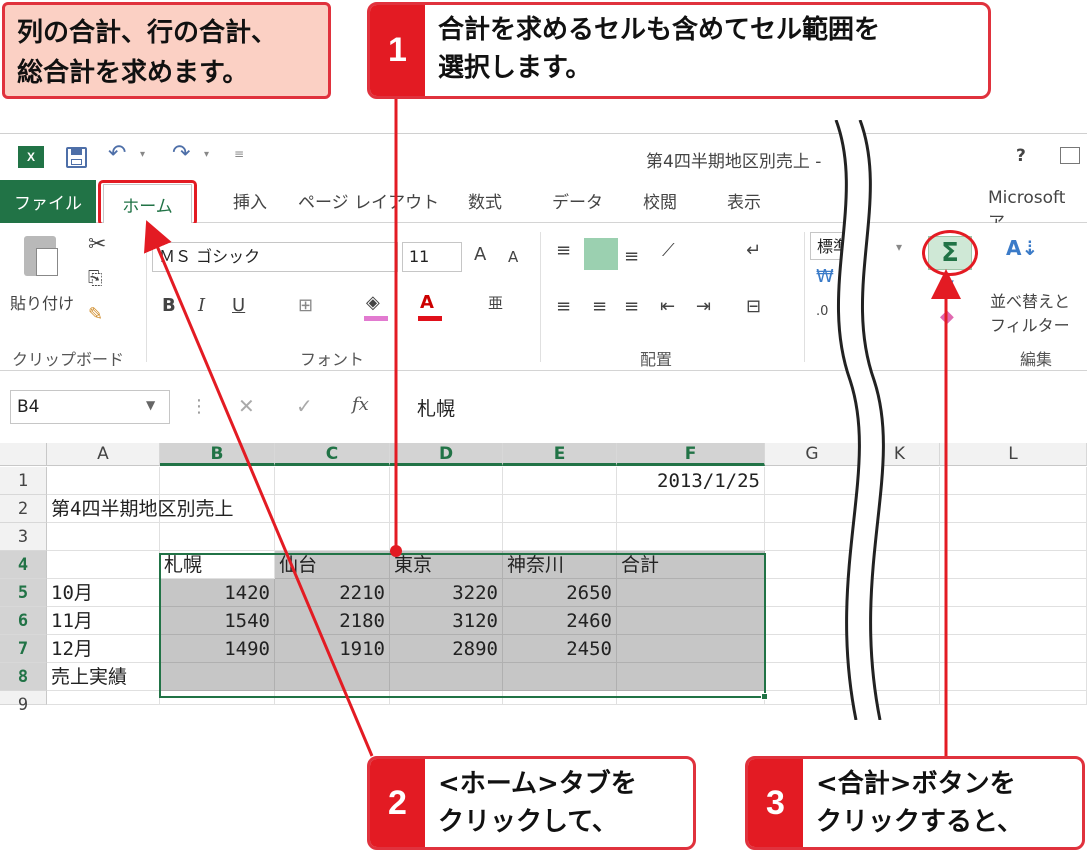 This screenshot has width=1087, height=852. I want to click on step3-line-1: <合計>ボタンを, so click(916, 784).